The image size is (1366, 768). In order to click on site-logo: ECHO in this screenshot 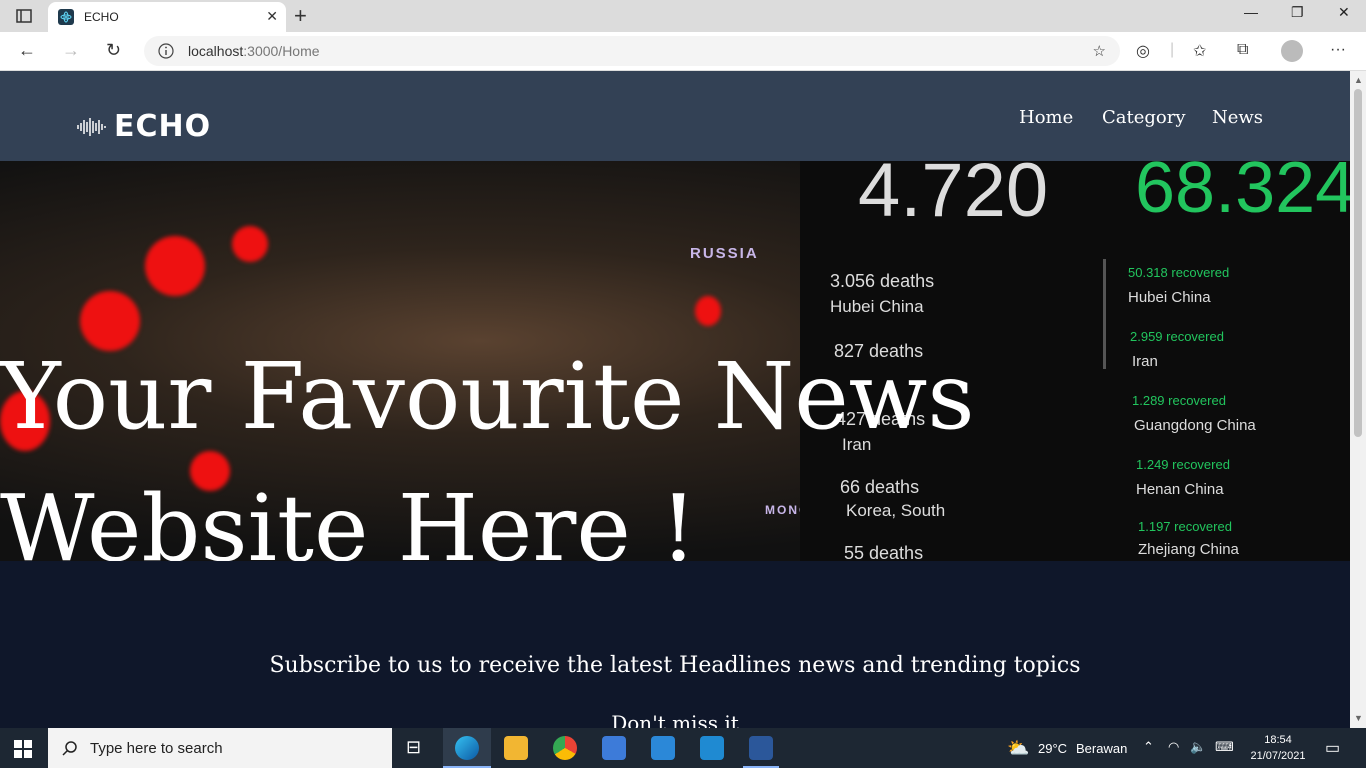, I will do `click(143, 126)`.